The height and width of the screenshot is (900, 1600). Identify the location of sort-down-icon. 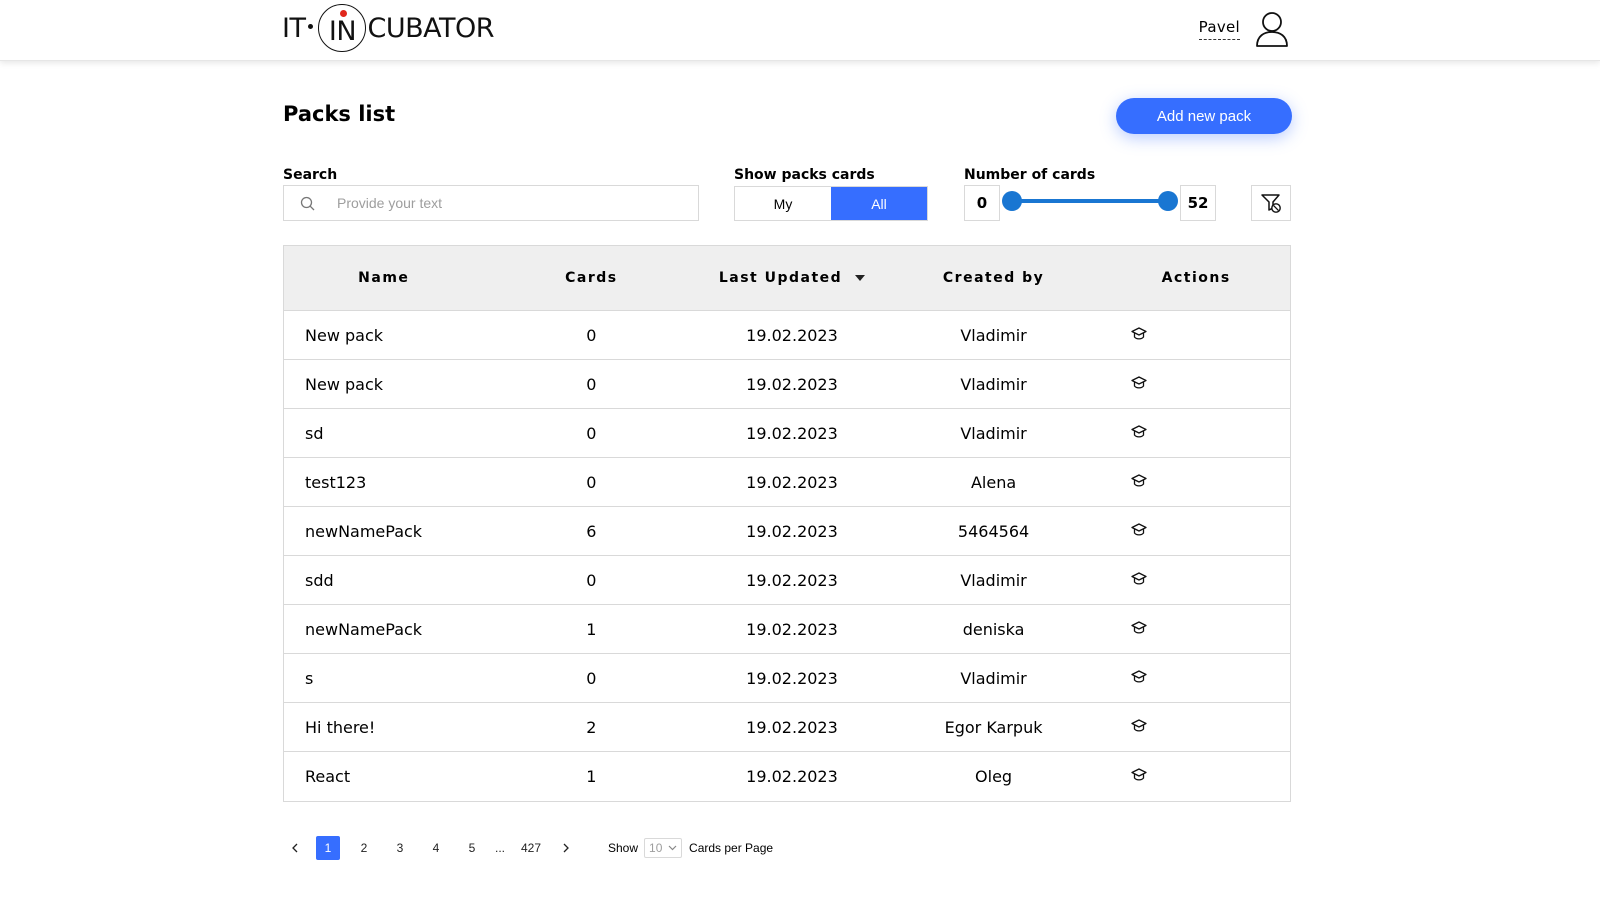
(860, 278).